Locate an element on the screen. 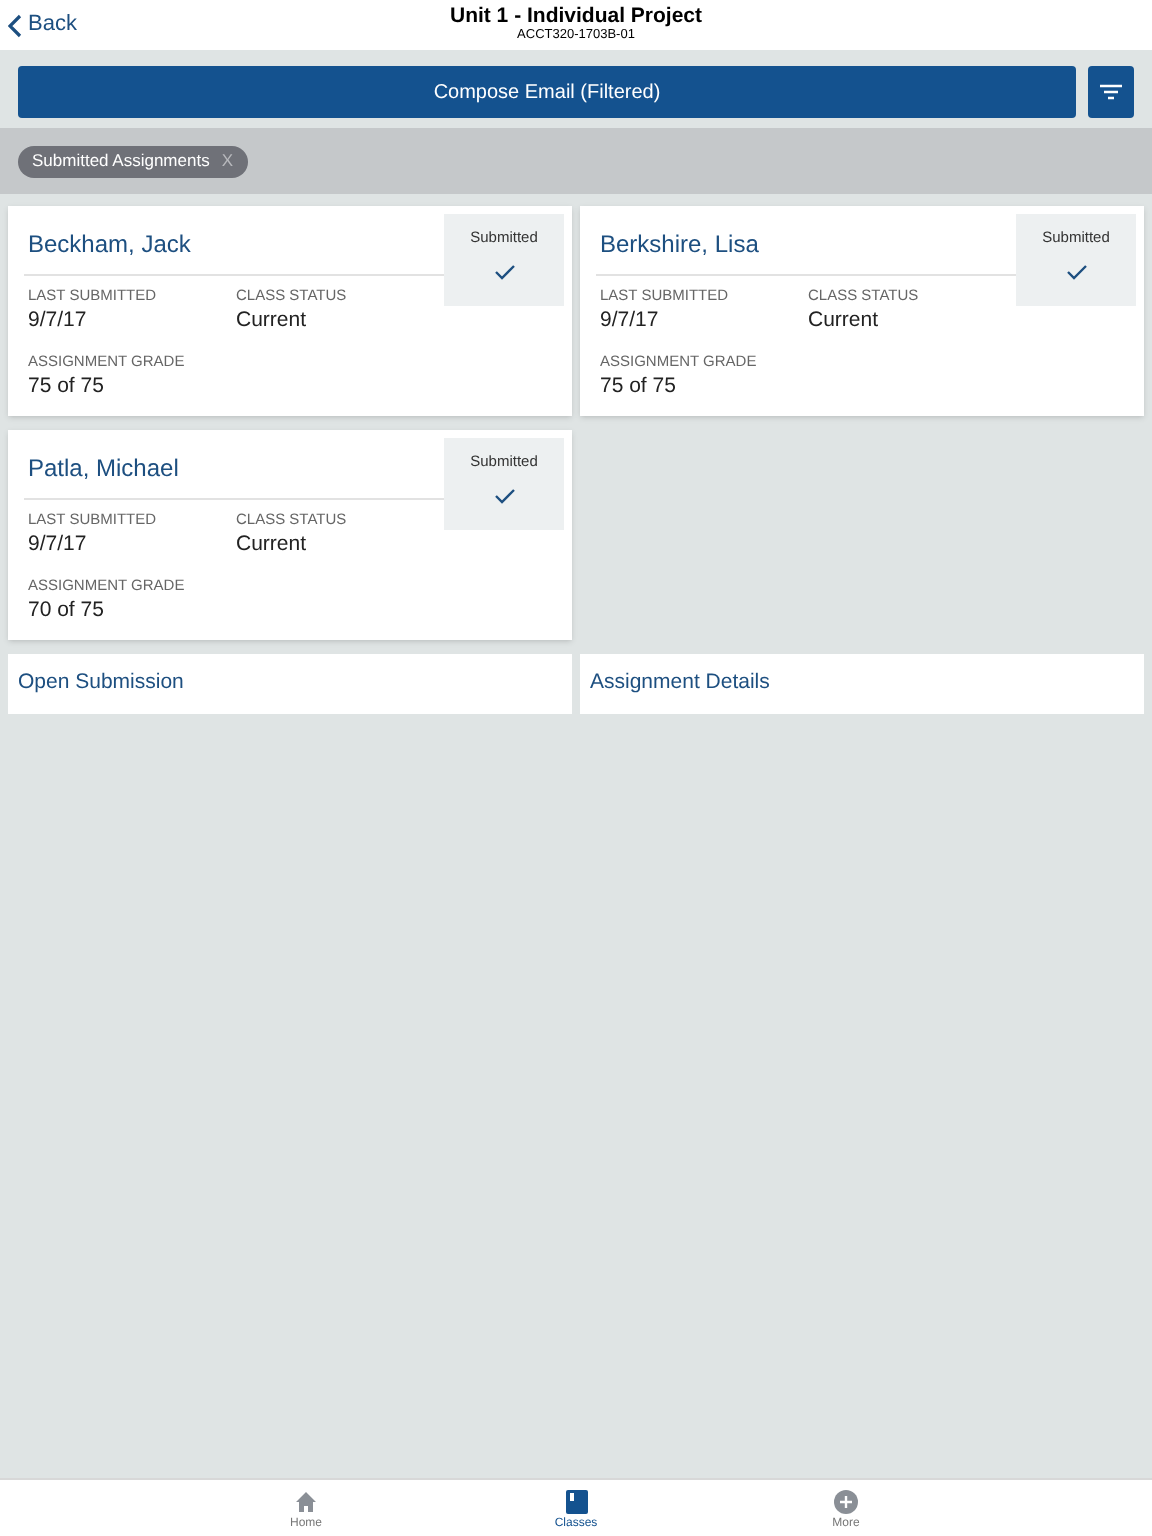  filter-button is located at coordinates (1111, 92).